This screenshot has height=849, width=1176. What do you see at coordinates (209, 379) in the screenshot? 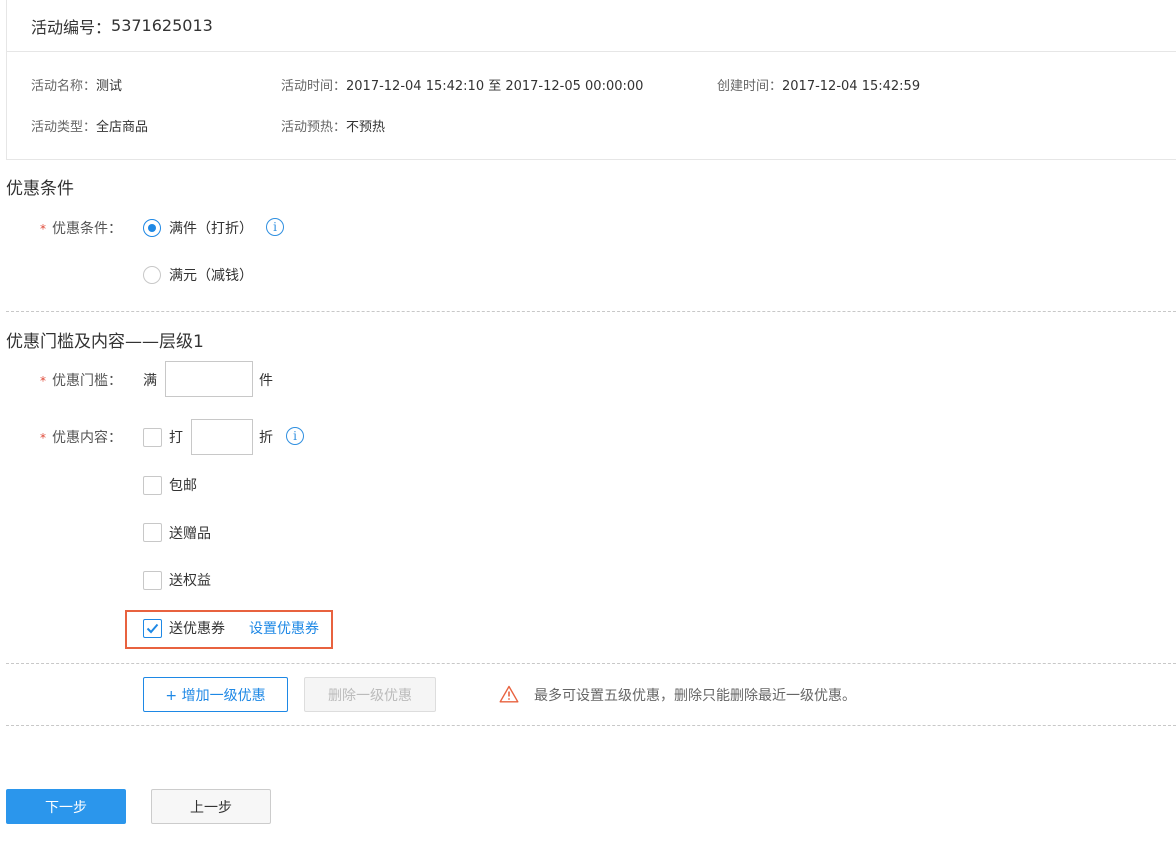
I see `threshold-input` at bounding box center [209, 379].